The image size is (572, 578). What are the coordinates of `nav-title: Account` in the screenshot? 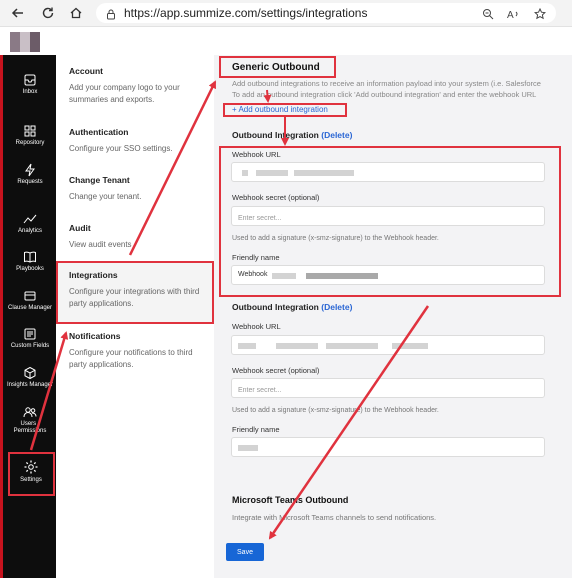 It's located at (86, 71).